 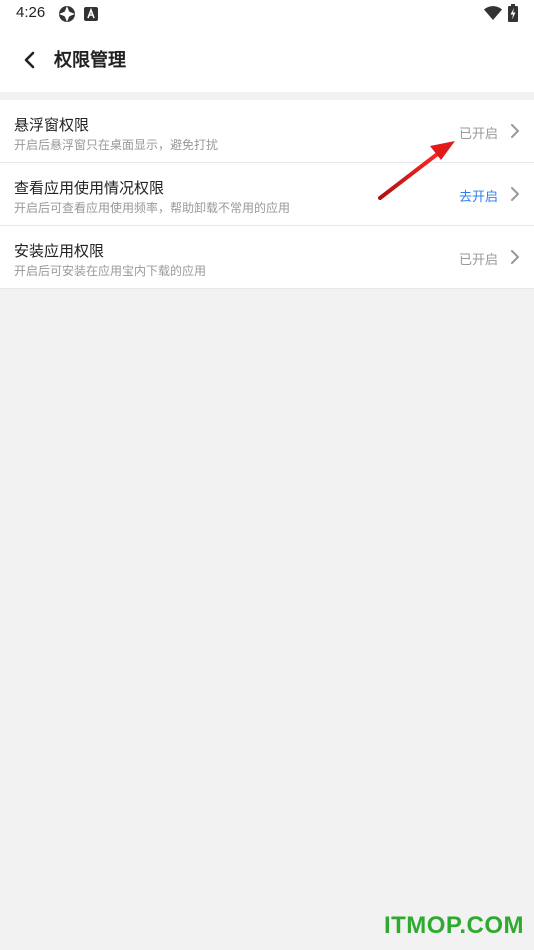 I want to click on permission-enable-link: 去开启, so click(x=478, y=195).